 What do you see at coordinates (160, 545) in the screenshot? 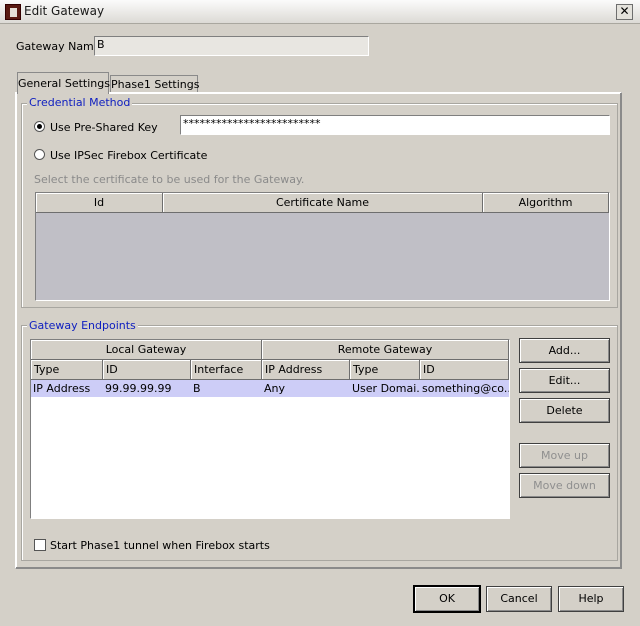
I see `start-phase1-label: Start Phase1 tunnel when Firebox starts` at bounding box center [160, 545].